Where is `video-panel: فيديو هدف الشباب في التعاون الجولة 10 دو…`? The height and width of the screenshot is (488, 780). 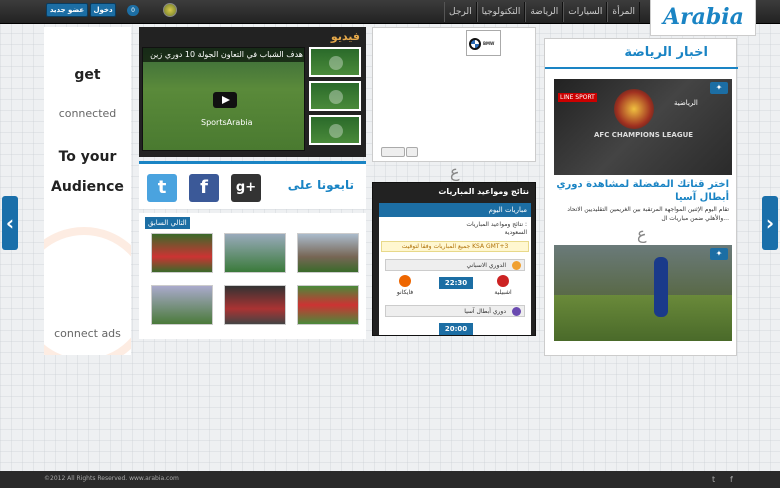 video-panel: فيديو هدف الشباب في التعاون الجولة 10 دو… is located at coordinates (252, 92).